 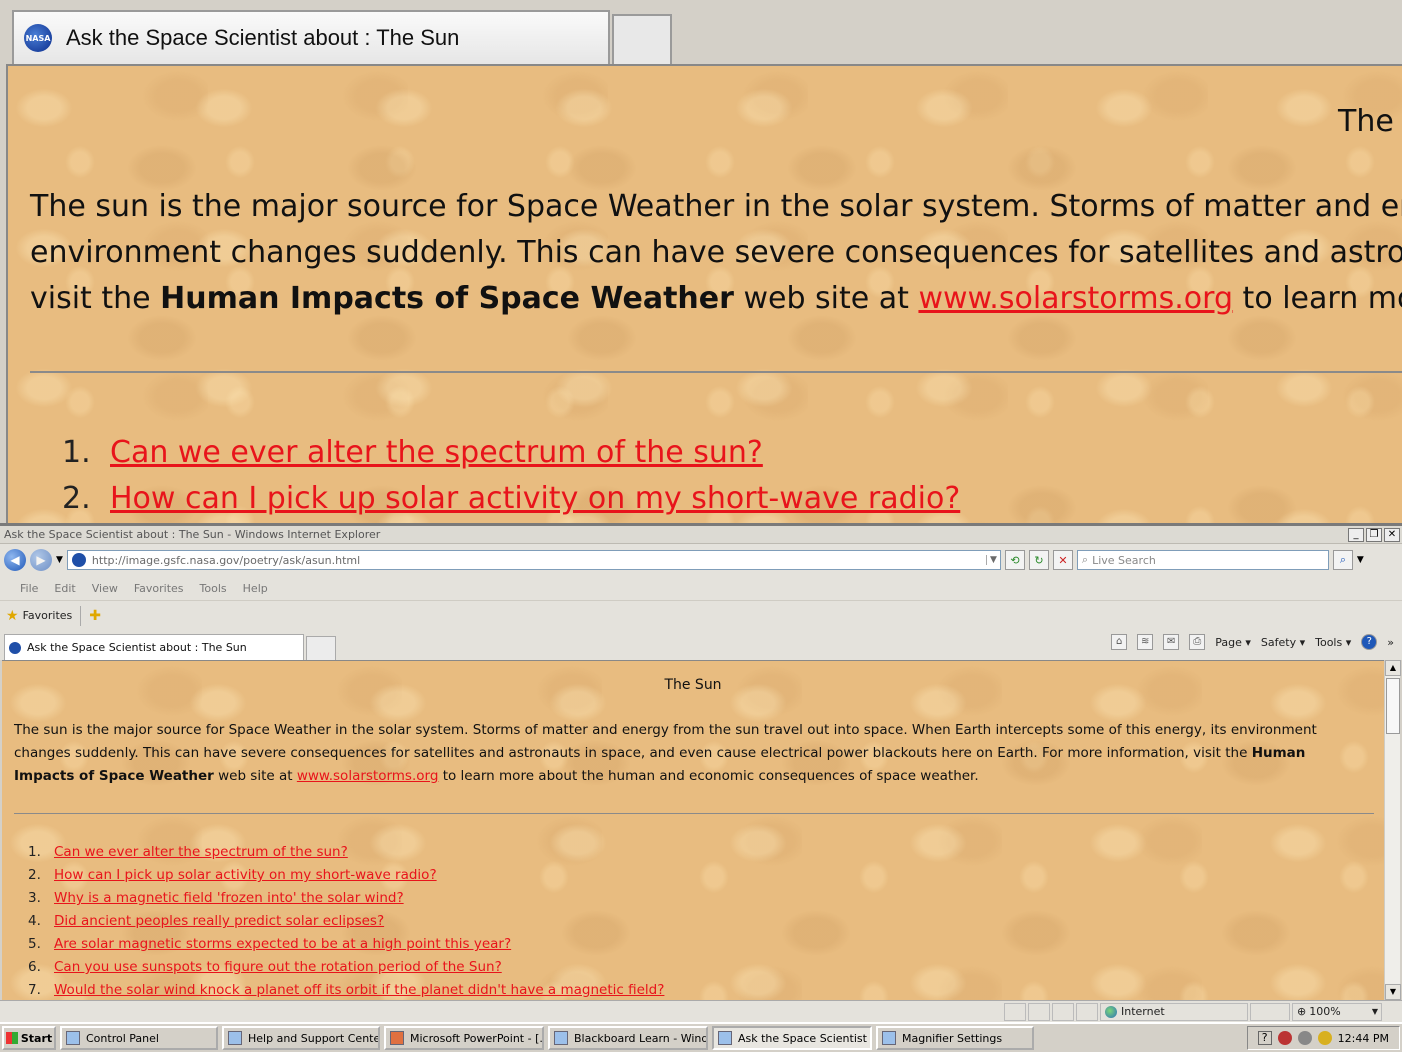 I want to click on network-icon, so click(x=1304, y=1038).